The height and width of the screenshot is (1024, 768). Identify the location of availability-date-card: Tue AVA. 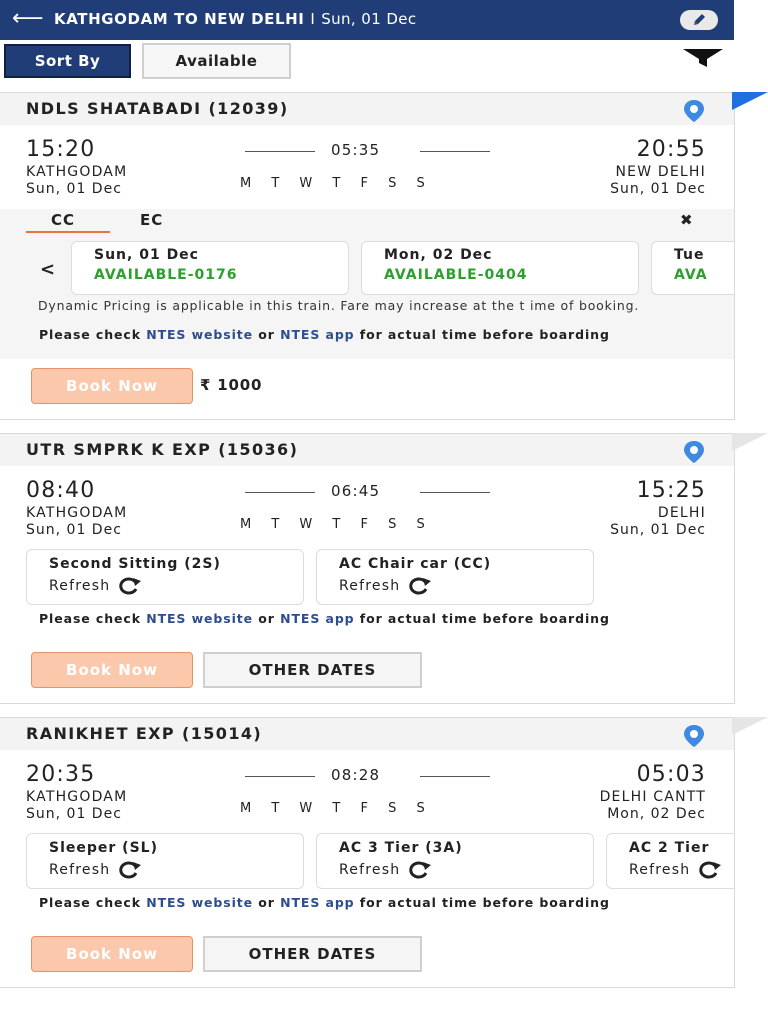
(692, 268).